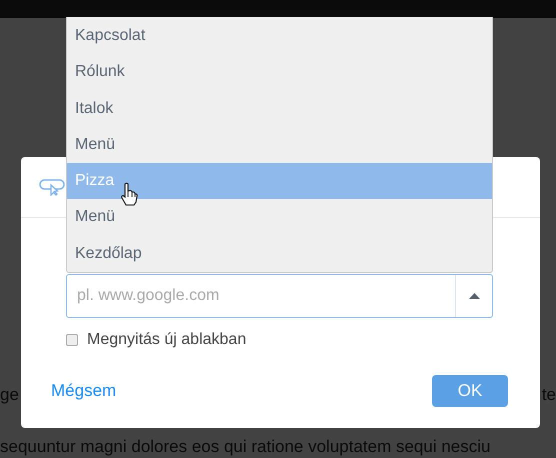 This screenshot has width=556, height=458. I want to click on checkbox, so click(72, 340).